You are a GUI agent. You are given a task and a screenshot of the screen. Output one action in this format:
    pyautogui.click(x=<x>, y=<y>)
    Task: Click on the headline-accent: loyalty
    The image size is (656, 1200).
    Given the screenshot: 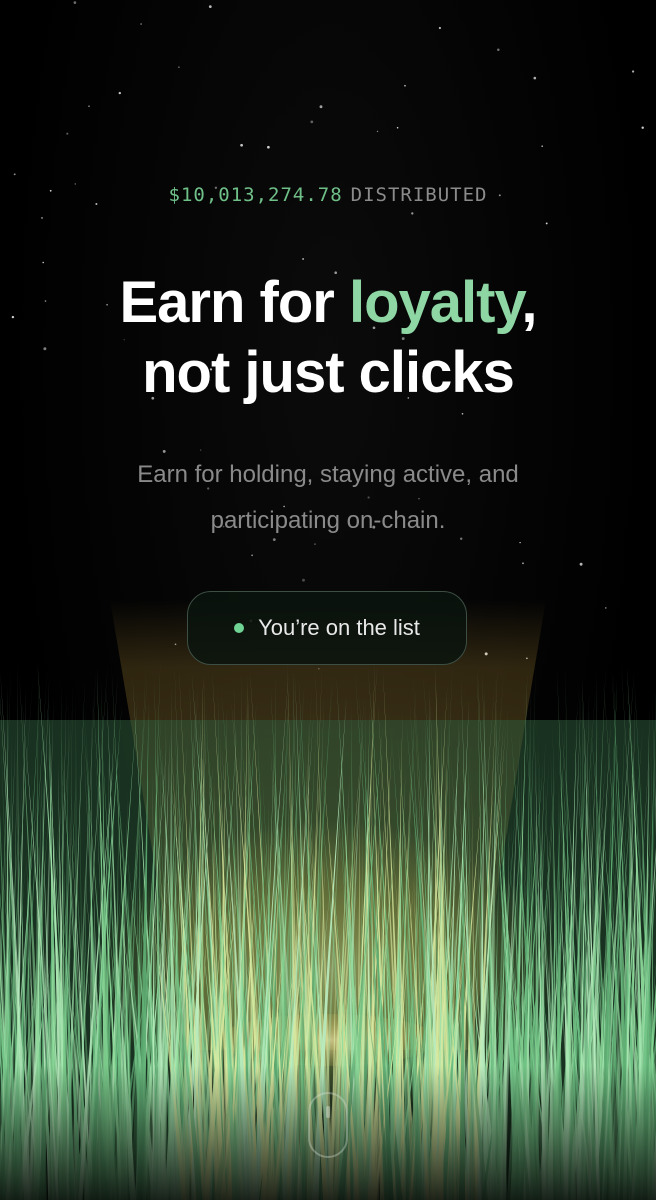 What is the action you would take?
    pyautogui.click(x=435, y=302)
    